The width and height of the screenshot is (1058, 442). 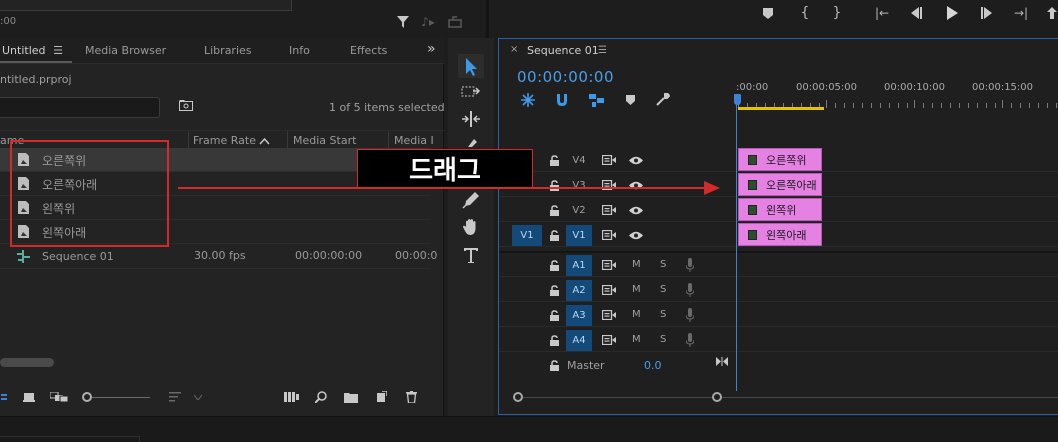 I want to click on timeline-zoom-scrollbar, so click(x=787, y=397).